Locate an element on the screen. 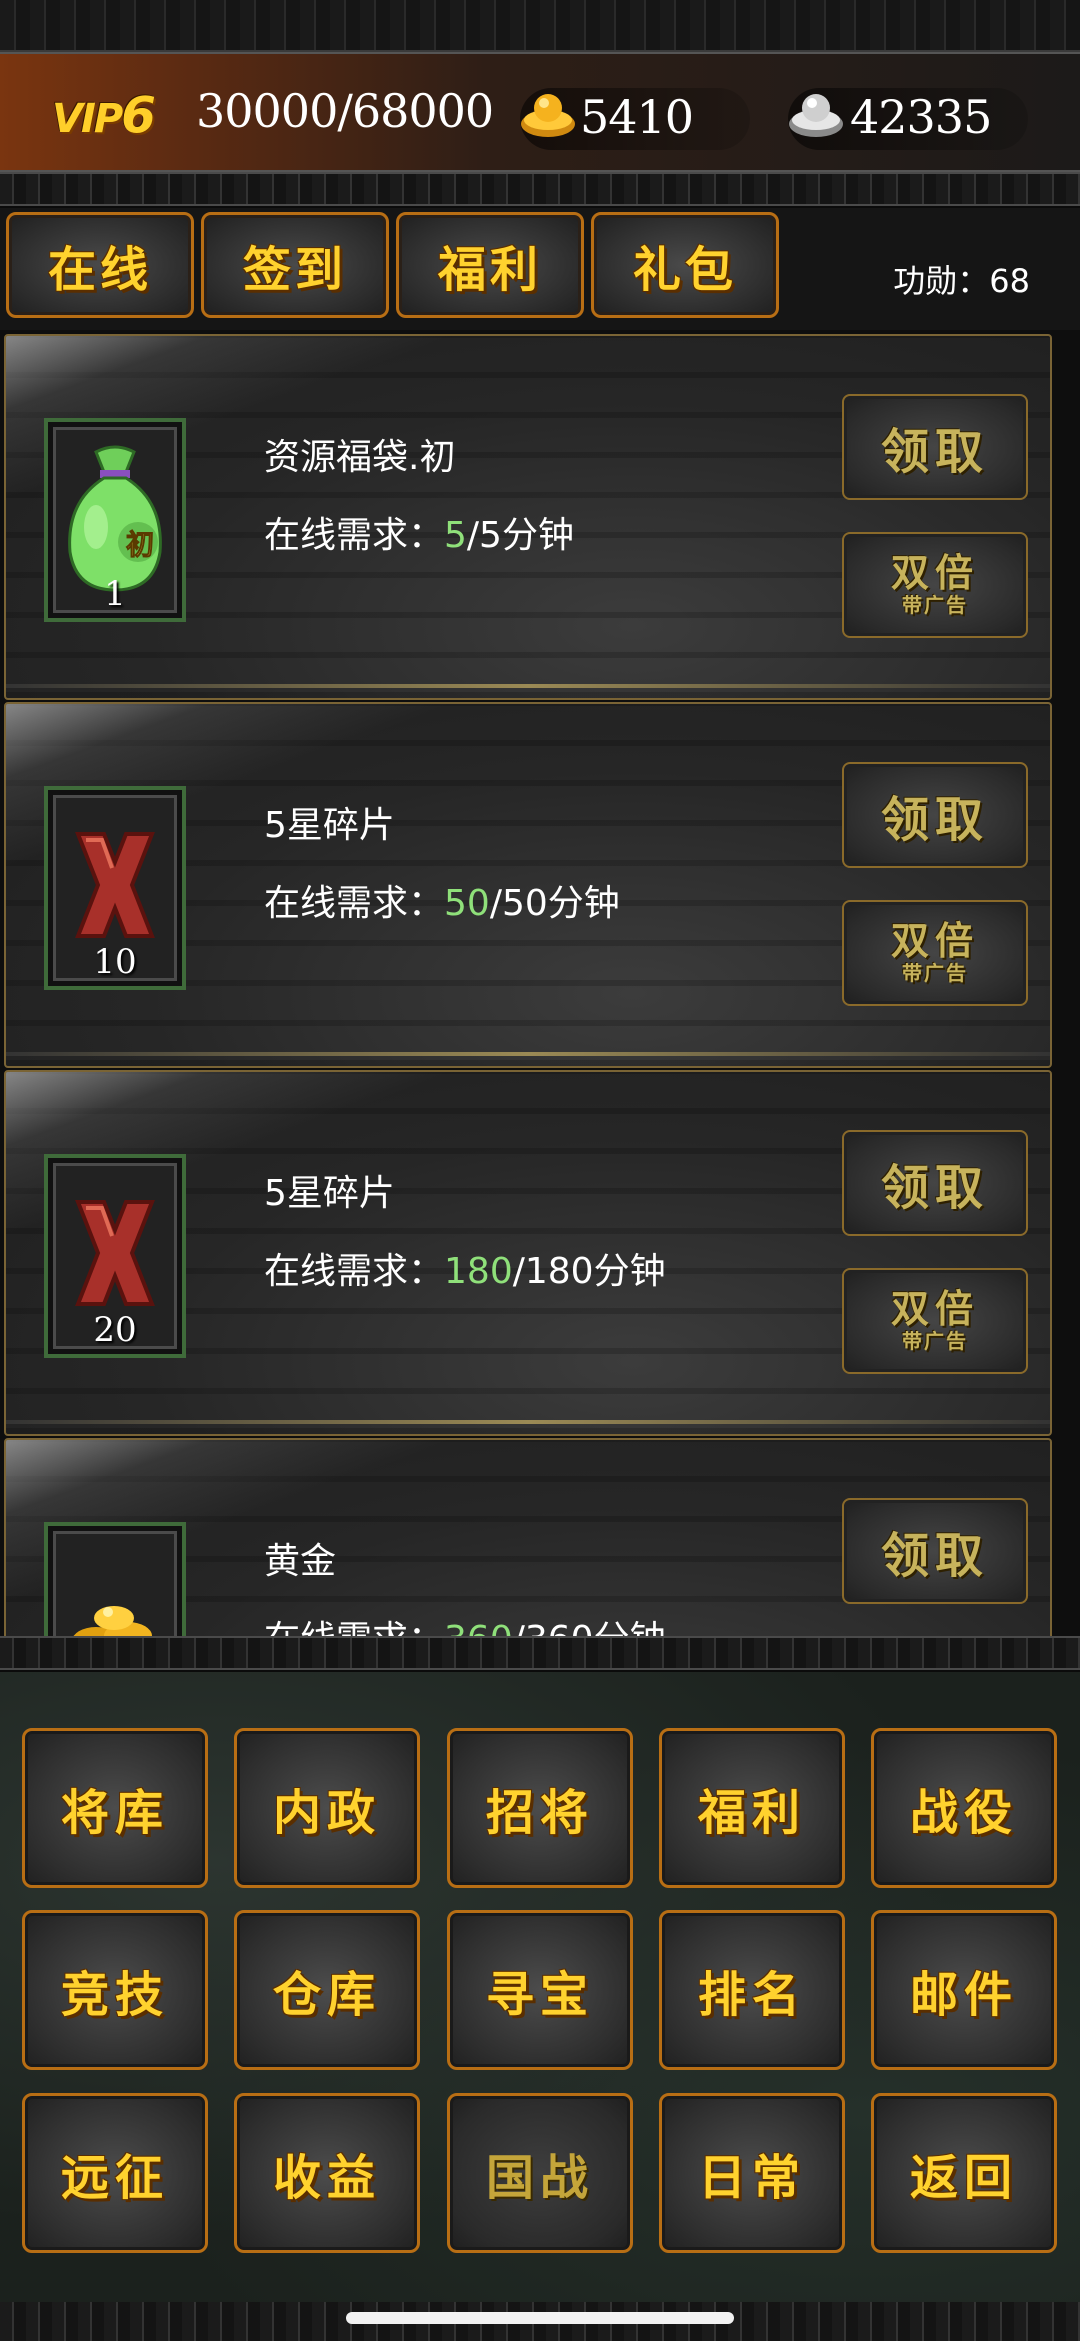  menu-domestic: 内政 is located at coordinates (327, 1808).